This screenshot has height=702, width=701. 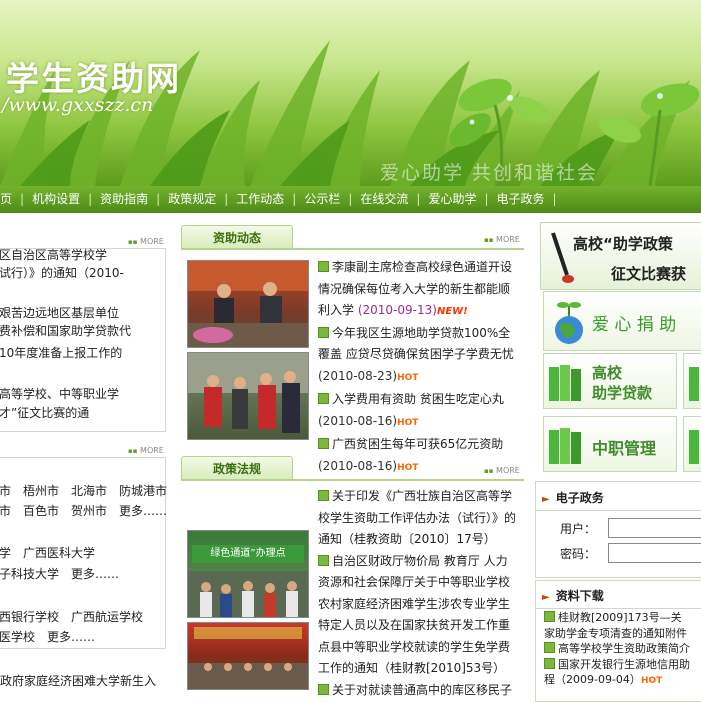 I want to click on photo-meeting, so click(x=248, y=304).